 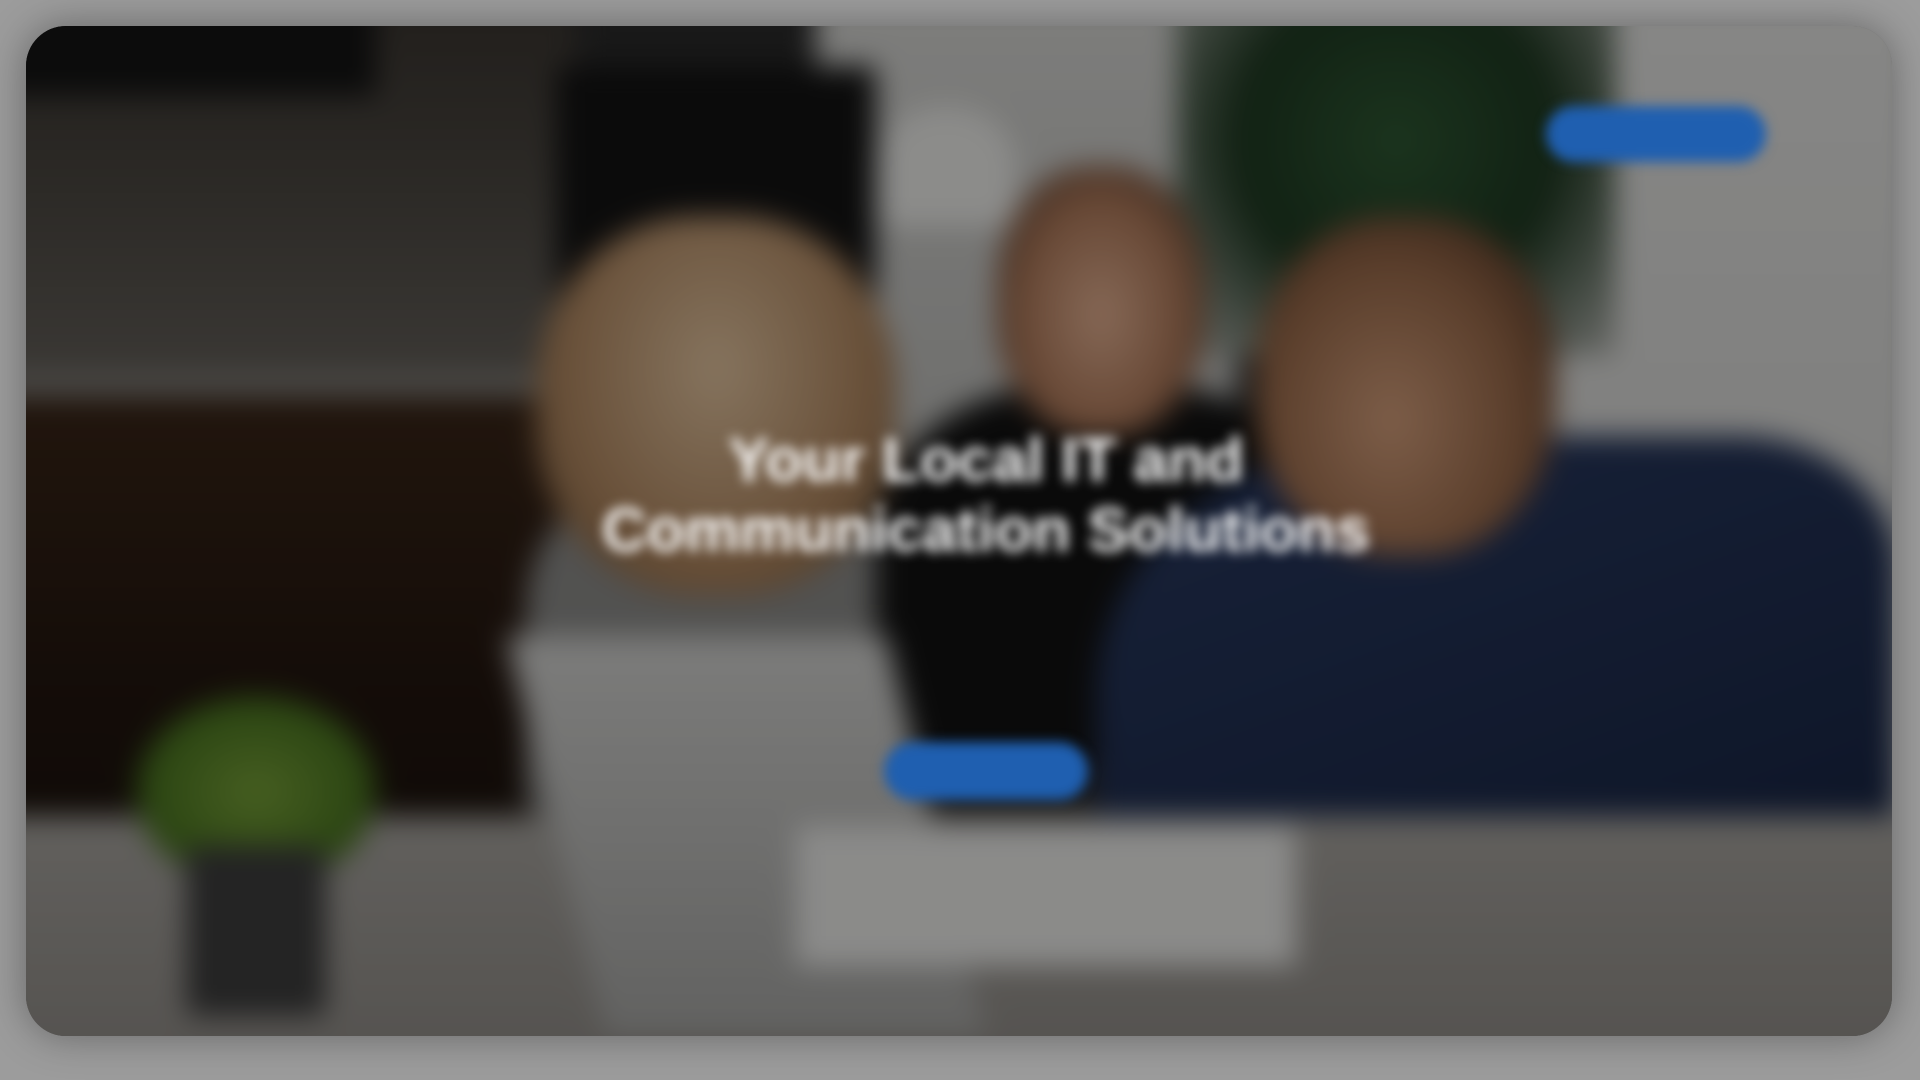 I want to click on hero-headline-line-1: Your Local IT and, so click(x=986, y=460).